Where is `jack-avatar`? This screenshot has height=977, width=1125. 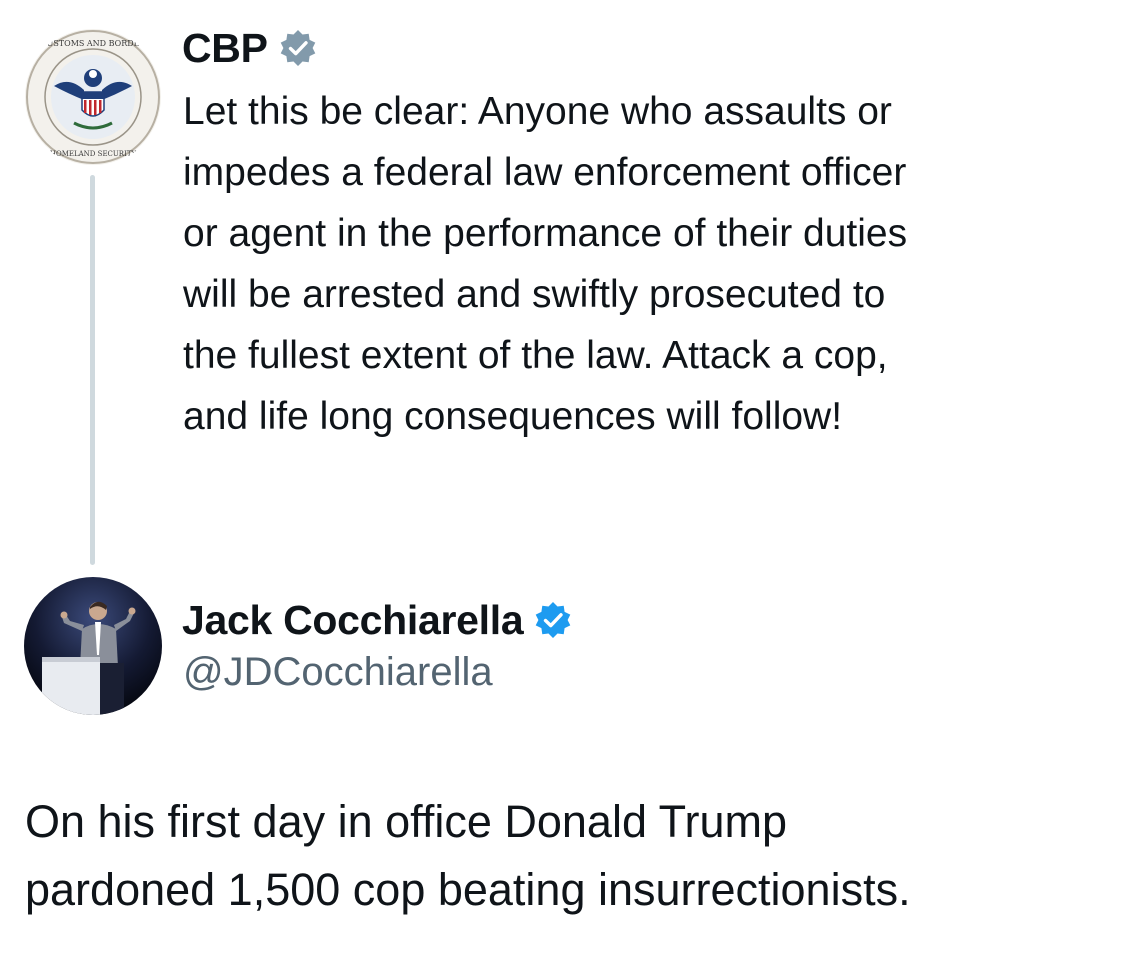
jack-avatar is located at coordinates (93, 646).